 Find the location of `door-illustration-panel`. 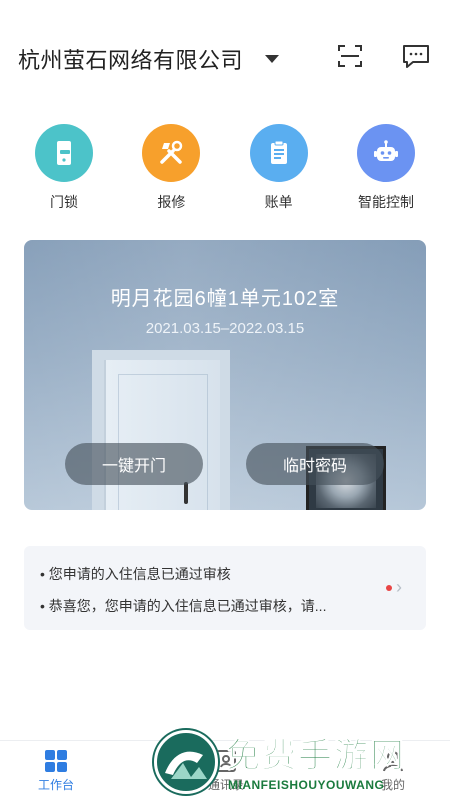

door-illustration-panel is located at coordinates (163, 442).